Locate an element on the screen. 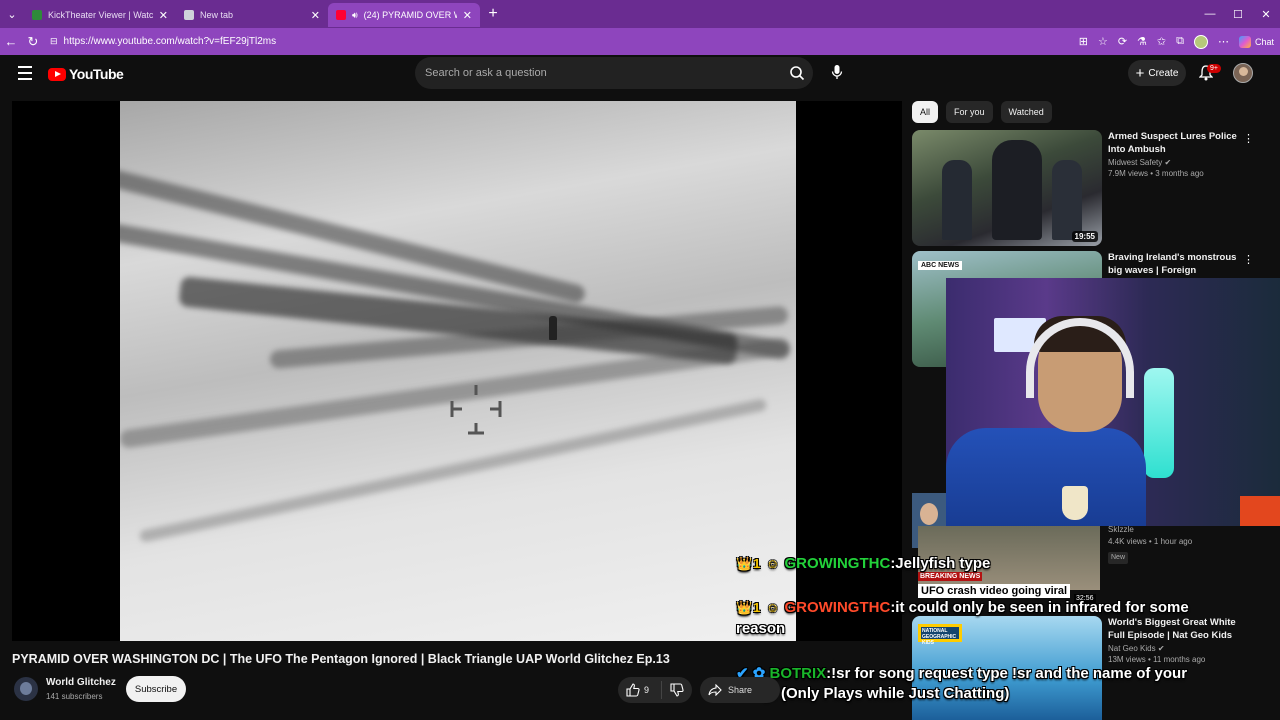  rec-meta: SkIzzle 4.4K views • 1 hour ago New is located at coordinates (1150, 544).